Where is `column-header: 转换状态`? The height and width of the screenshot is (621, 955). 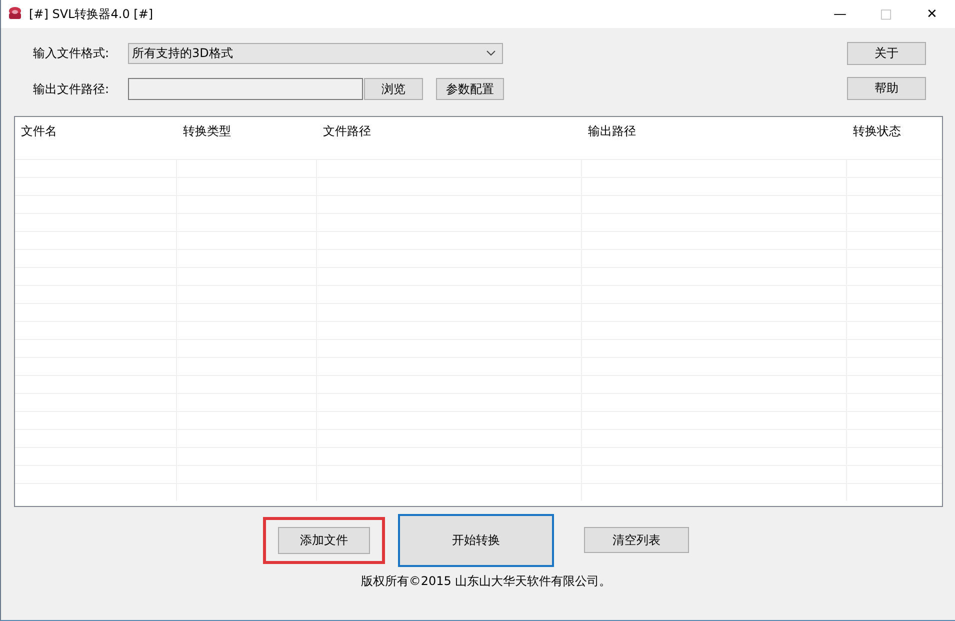 column-header: 转换状态 is located at coordinates (894, 129).